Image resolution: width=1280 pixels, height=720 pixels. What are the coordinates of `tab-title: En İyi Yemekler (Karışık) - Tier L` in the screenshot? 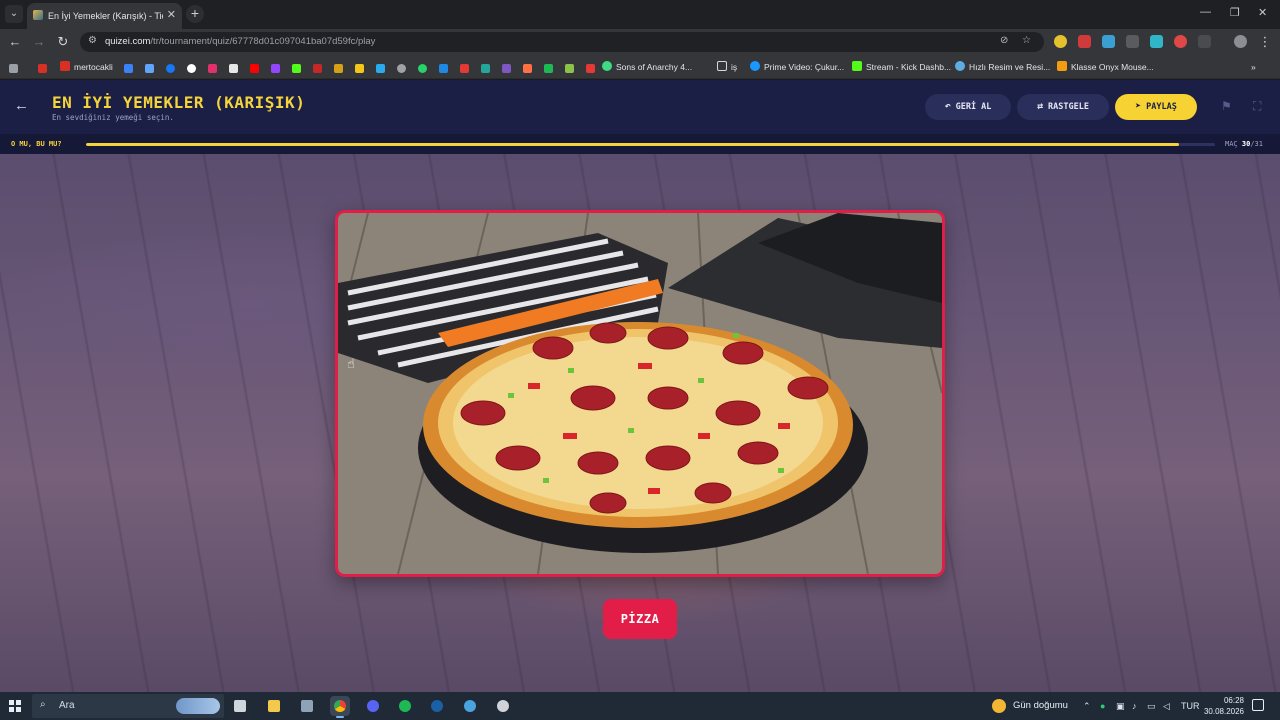 It's located at (105, 16).